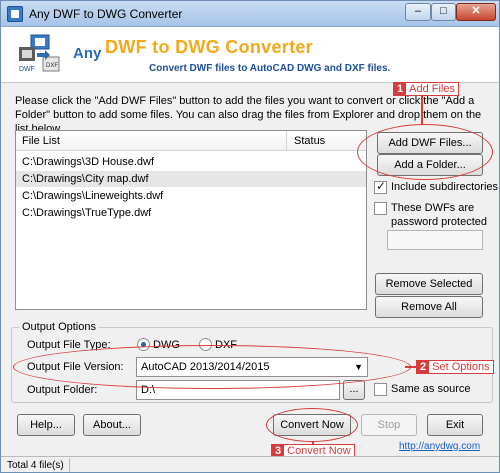 This screenshot has height=473, width=500. What do you see at coordinates (41, 141) in the screenshot?
I see `column-file-list: File List` at bounding box center [41, 141].